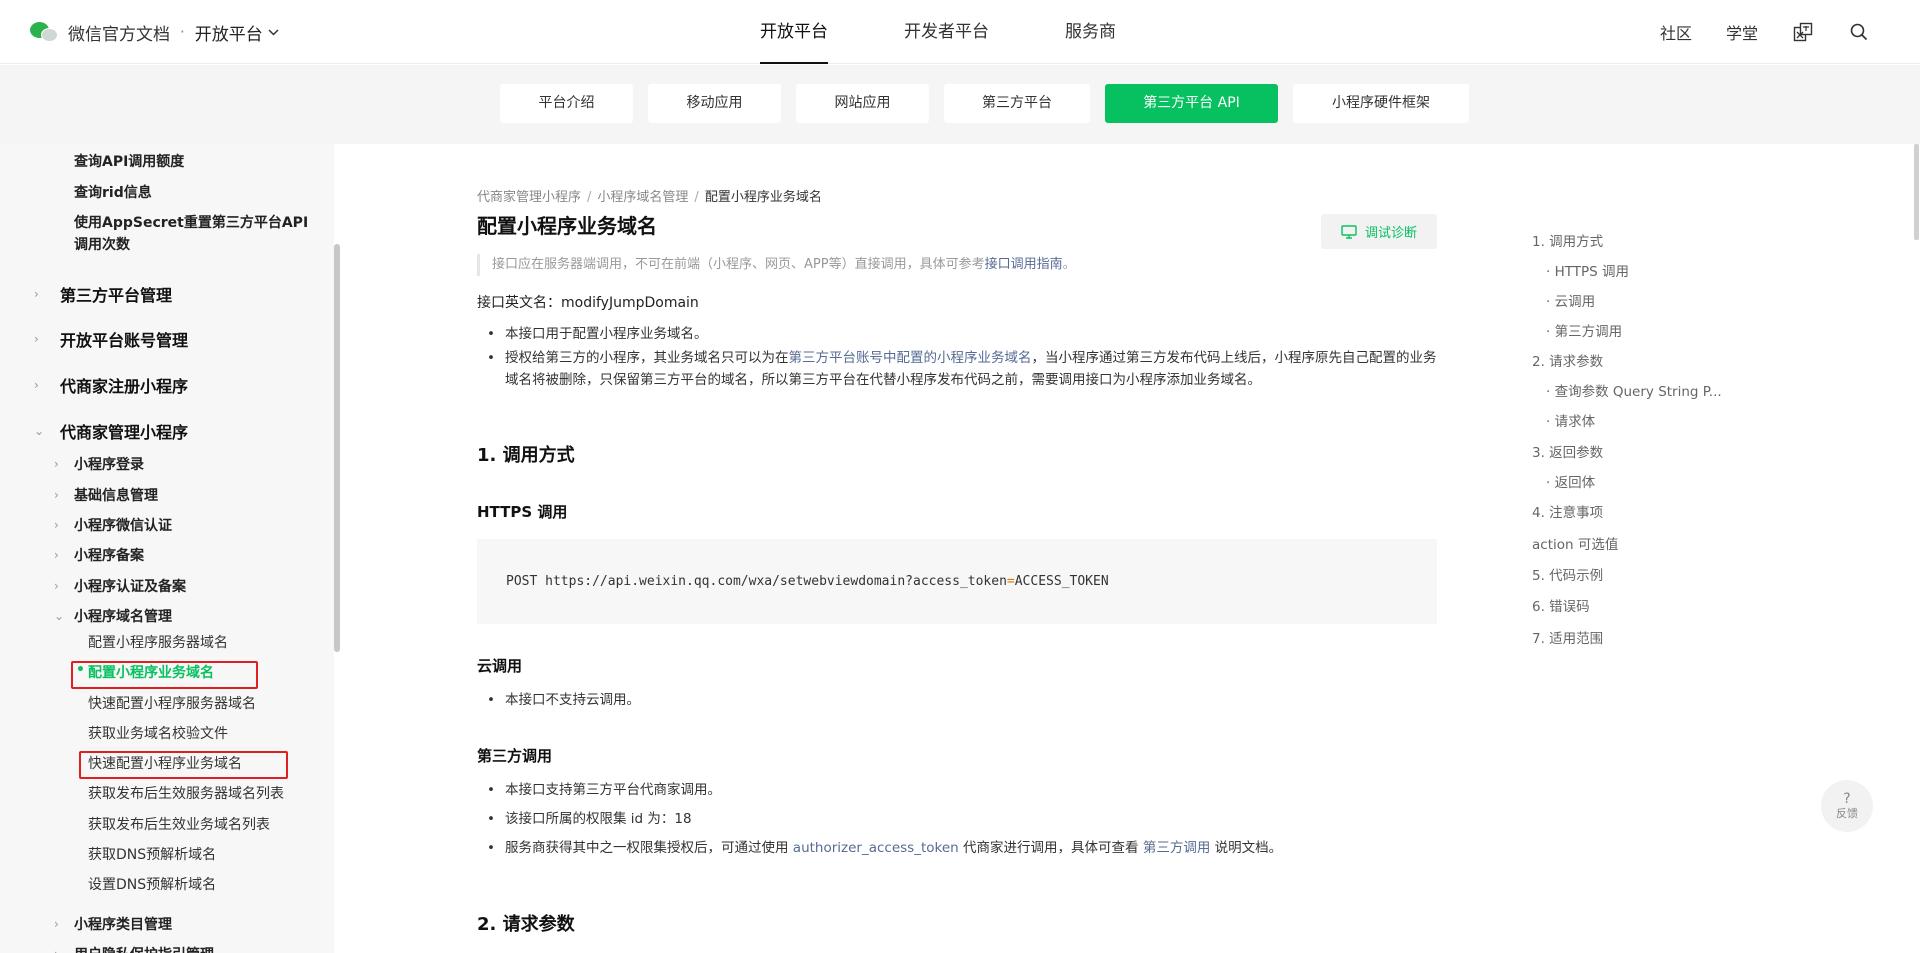 The height and width of the screenshot is (953, 1920). What do you see at coordinates (120, 586) in the screenshot?
I see `sidebar-sub-cert-filing: › 小程序认证及备案` at bounding box center [120, 586].